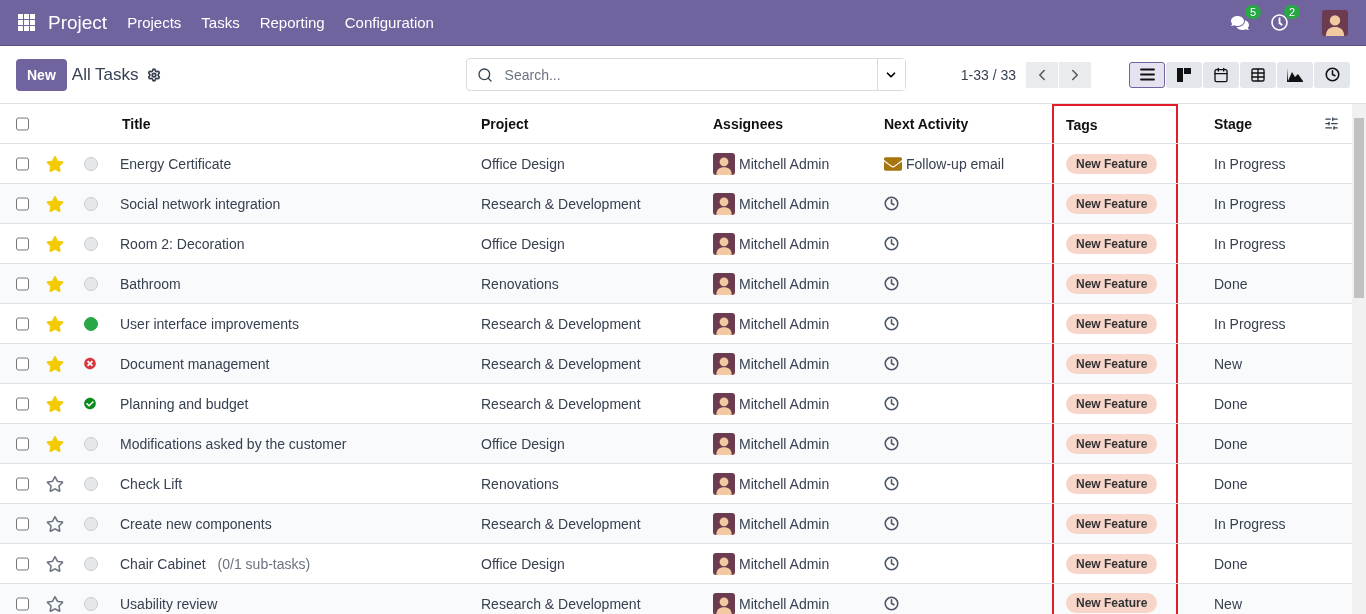 The width and height of the screenshot is (1366, 614). What do you see at coordinates (292, 22) in the screenshot?
I see `menu-item: Reporting` at bounding box center [292, 22].